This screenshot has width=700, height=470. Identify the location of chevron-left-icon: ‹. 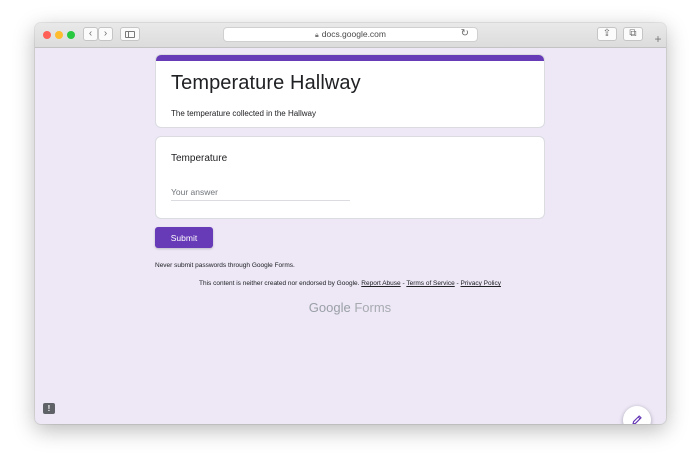
(90, 33).